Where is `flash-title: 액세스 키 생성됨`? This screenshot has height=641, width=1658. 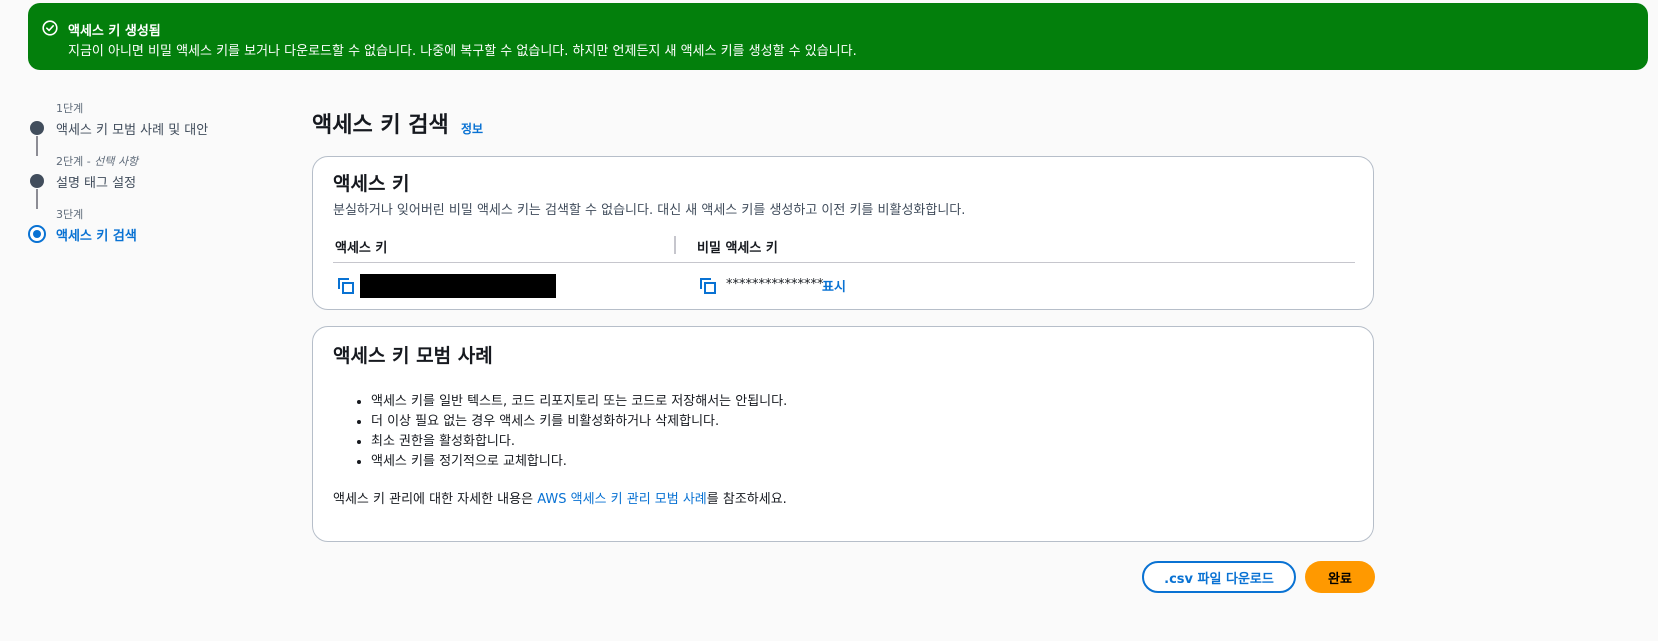
flash-title: 액세스 키 생성됨 is located at coordinates (114, 31).